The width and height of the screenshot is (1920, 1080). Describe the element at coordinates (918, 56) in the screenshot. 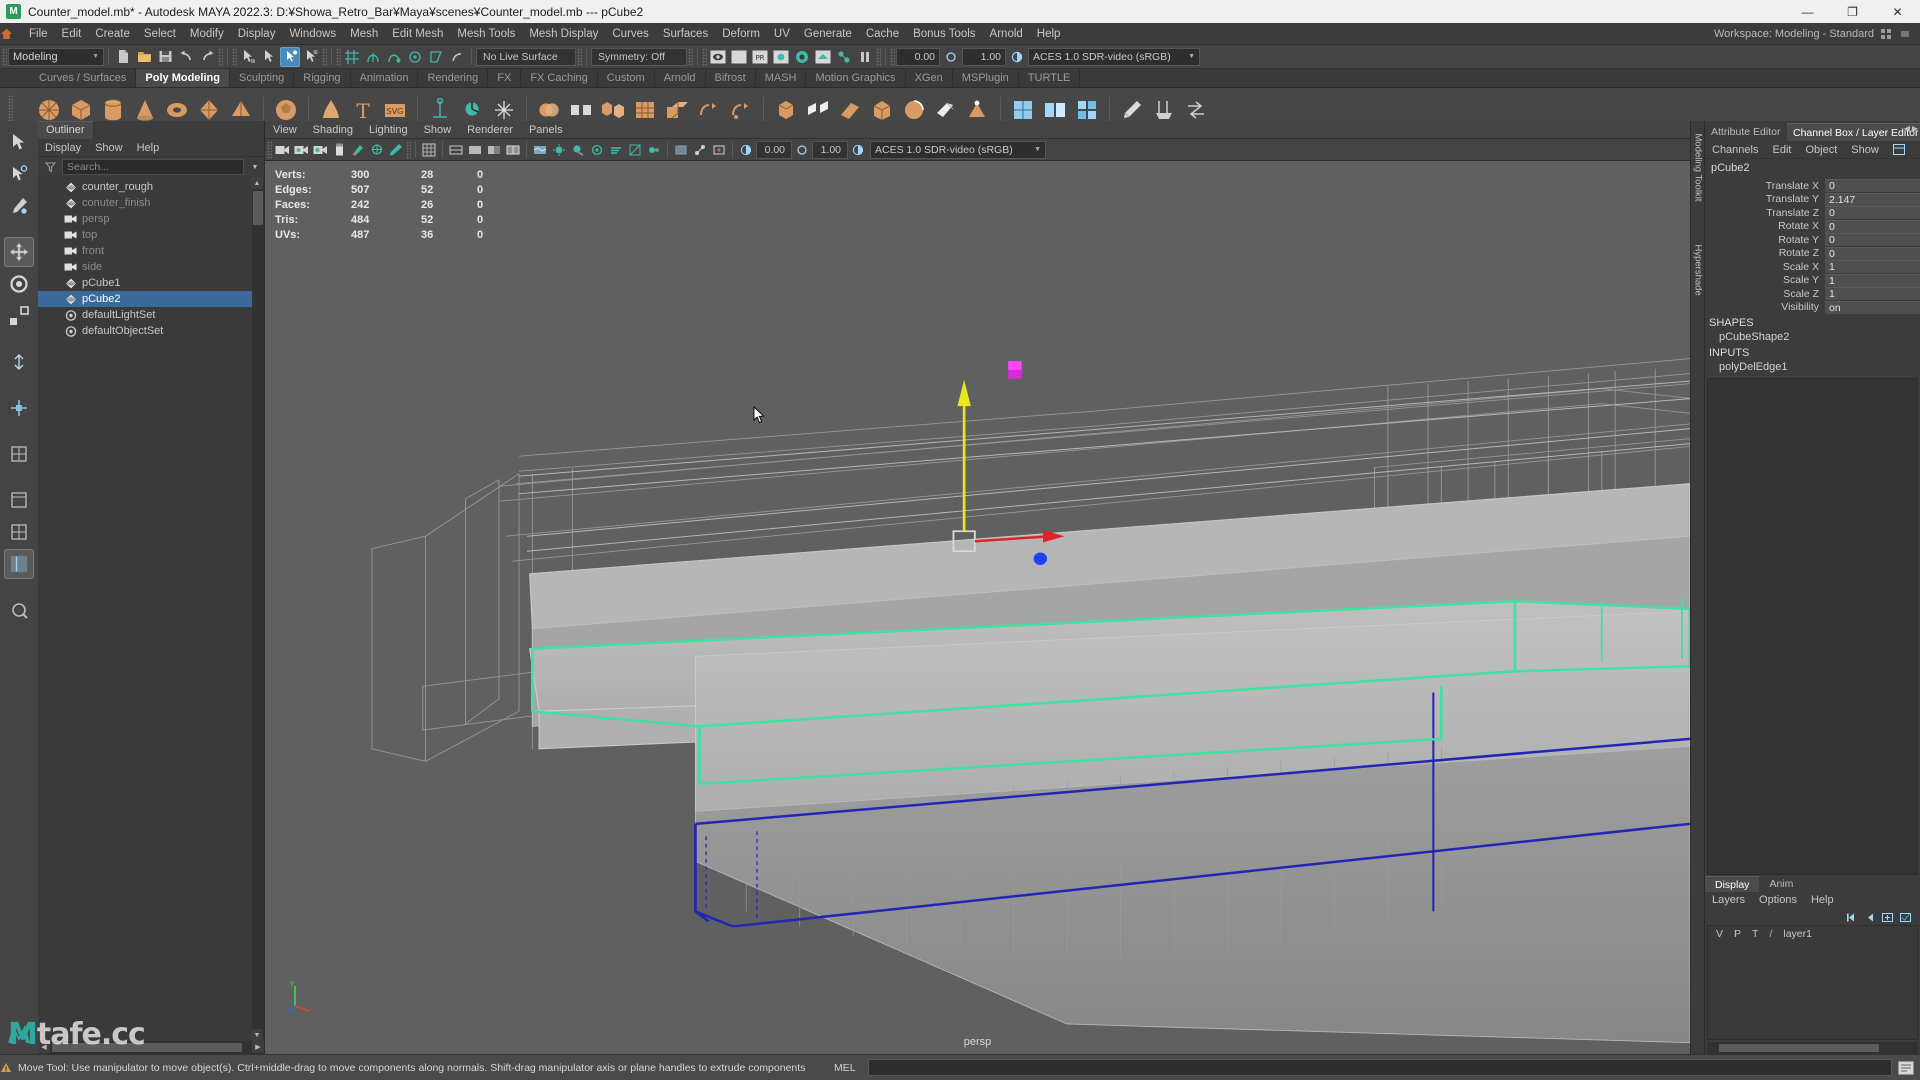

I see `exposure-value: 0.00` at that location.